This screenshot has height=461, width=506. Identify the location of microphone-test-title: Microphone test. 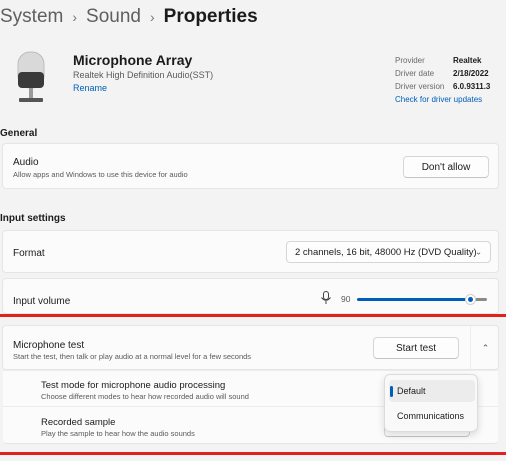
(49, 345).